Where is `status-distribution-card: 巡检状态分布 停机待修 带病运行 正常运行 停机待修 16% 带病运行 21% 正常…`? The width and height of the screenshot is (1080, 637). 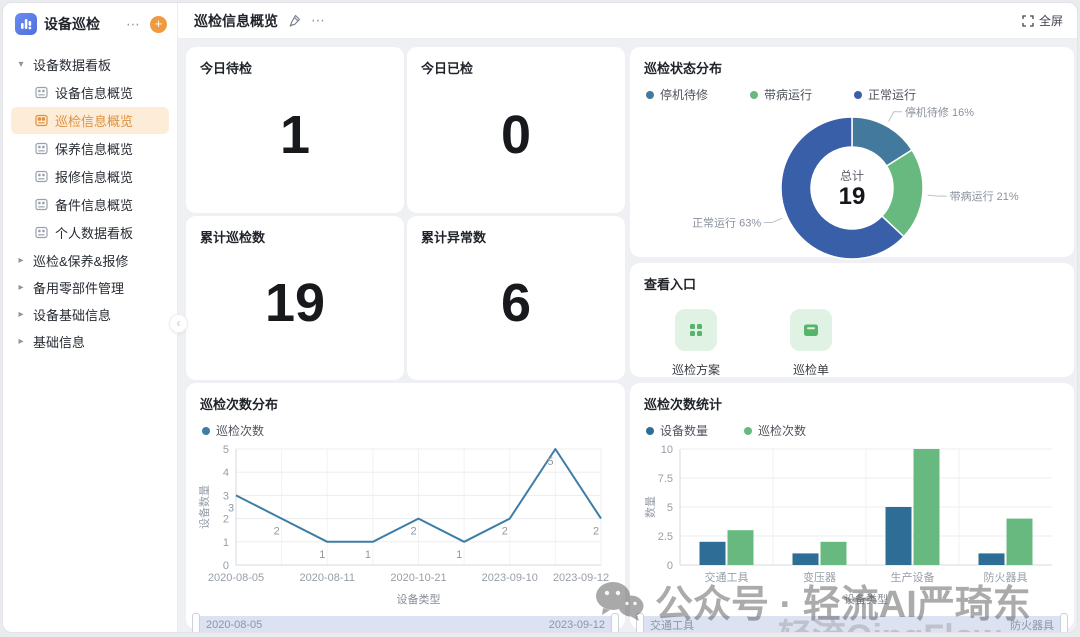
status-distribution-card: 巡检状态分布 停机待修 带病运行 正常运行 停机待修 16% 带病运行 21% 正常… is located at coordinates (852, 153).